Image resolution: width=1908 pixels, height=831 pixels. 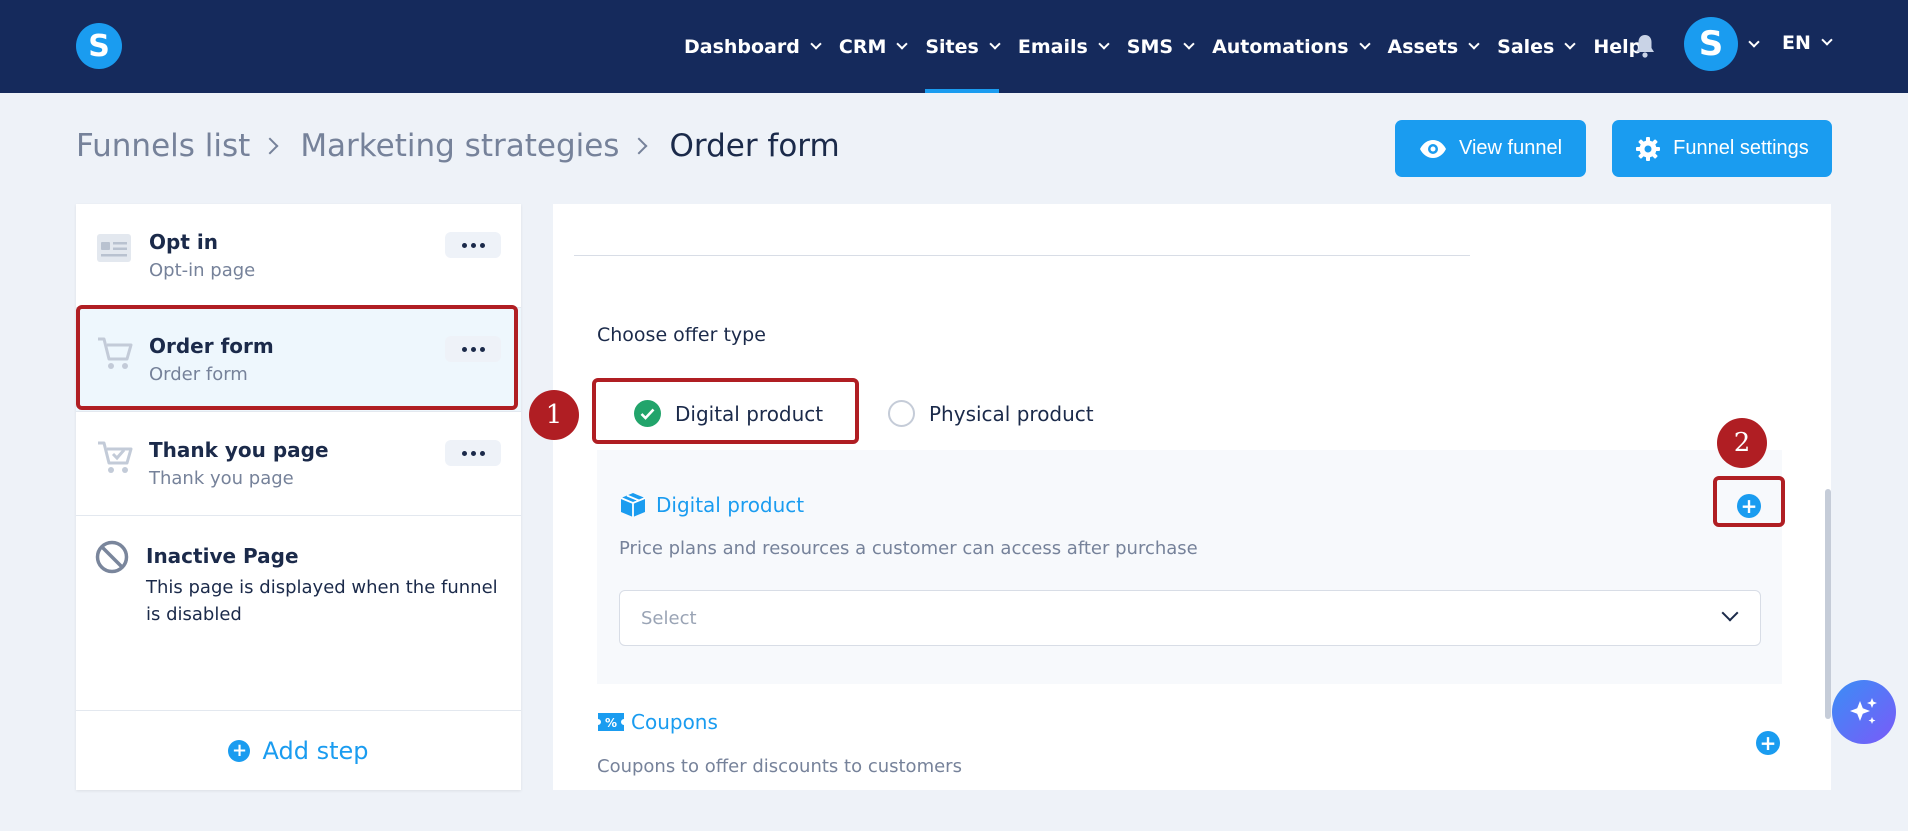 What do you see at coordinates (754, 146) in the screenshot?
I see `page-title: Order form` at bounding box center [754, 146].